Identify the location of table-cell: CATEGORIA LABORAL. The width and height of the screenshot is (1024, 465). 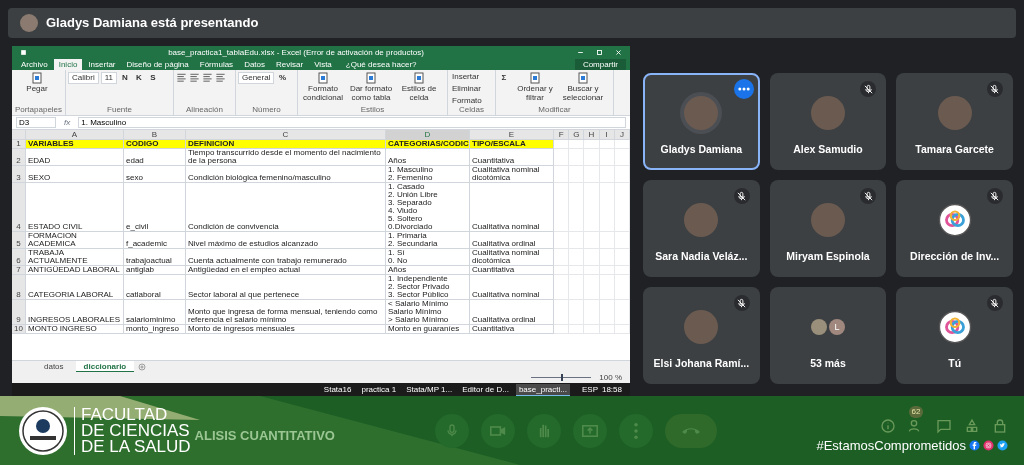
(75, 287).